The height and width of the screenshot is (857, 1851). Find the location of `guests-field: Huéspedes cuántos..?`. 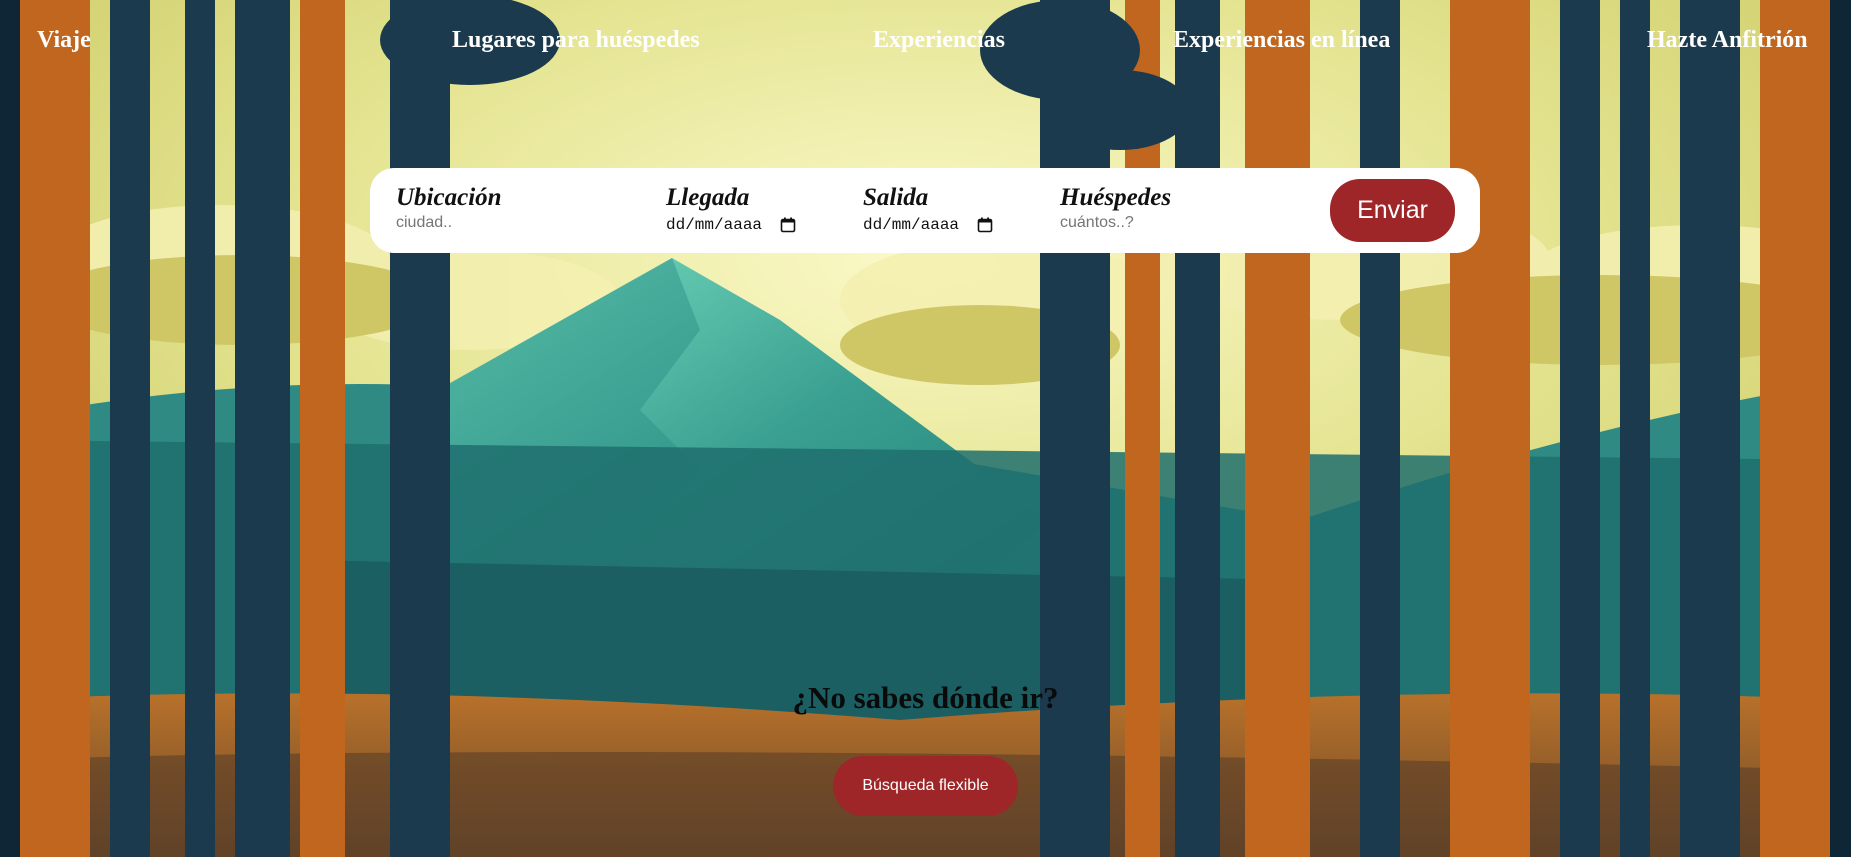

guests-field: Huéspedes cuántos..? is located at coordinates (1115, 208).